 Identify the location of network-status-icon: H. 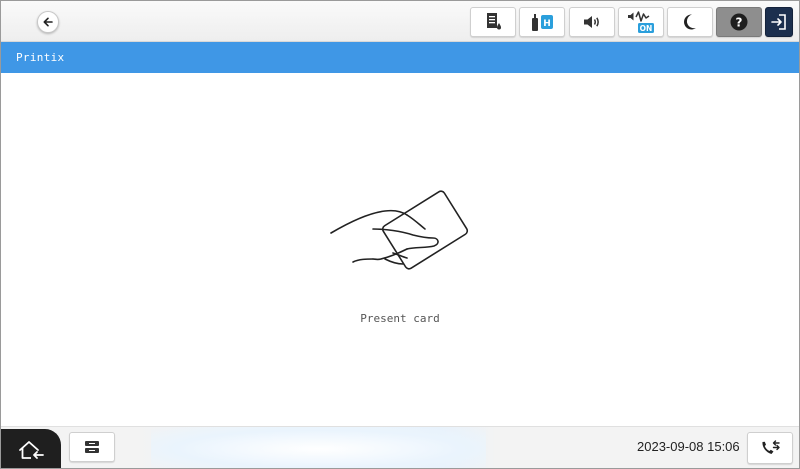
(542, 22).